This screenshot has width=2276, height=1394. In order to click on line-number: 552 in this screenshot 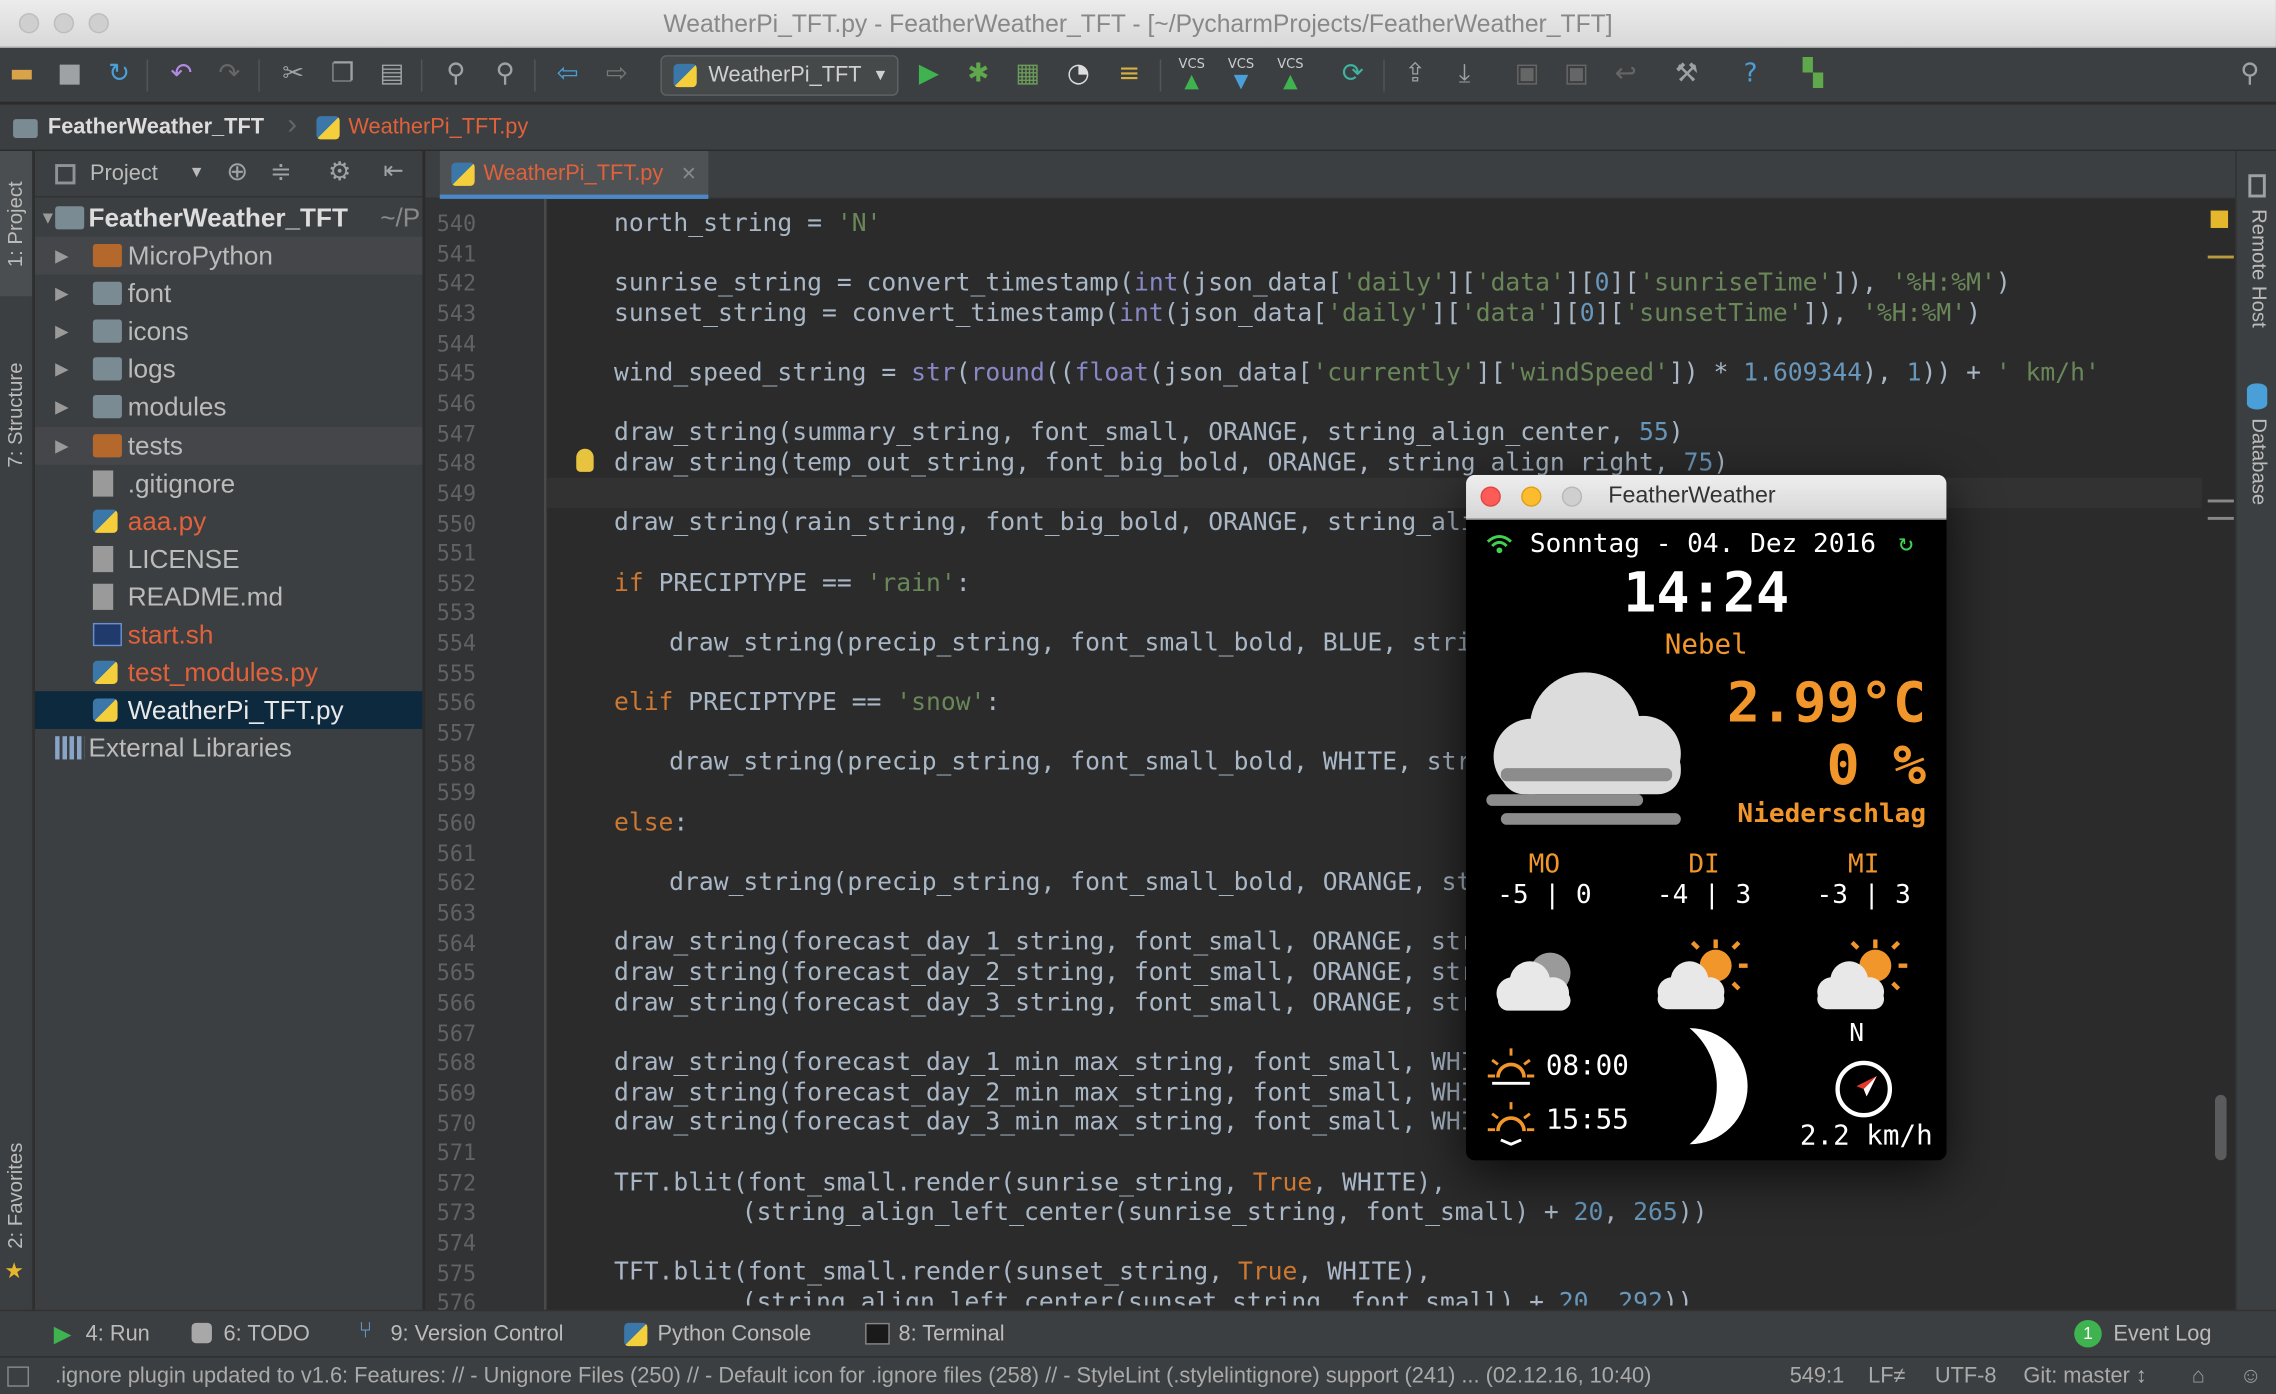, I will do `click(456, 583)`.